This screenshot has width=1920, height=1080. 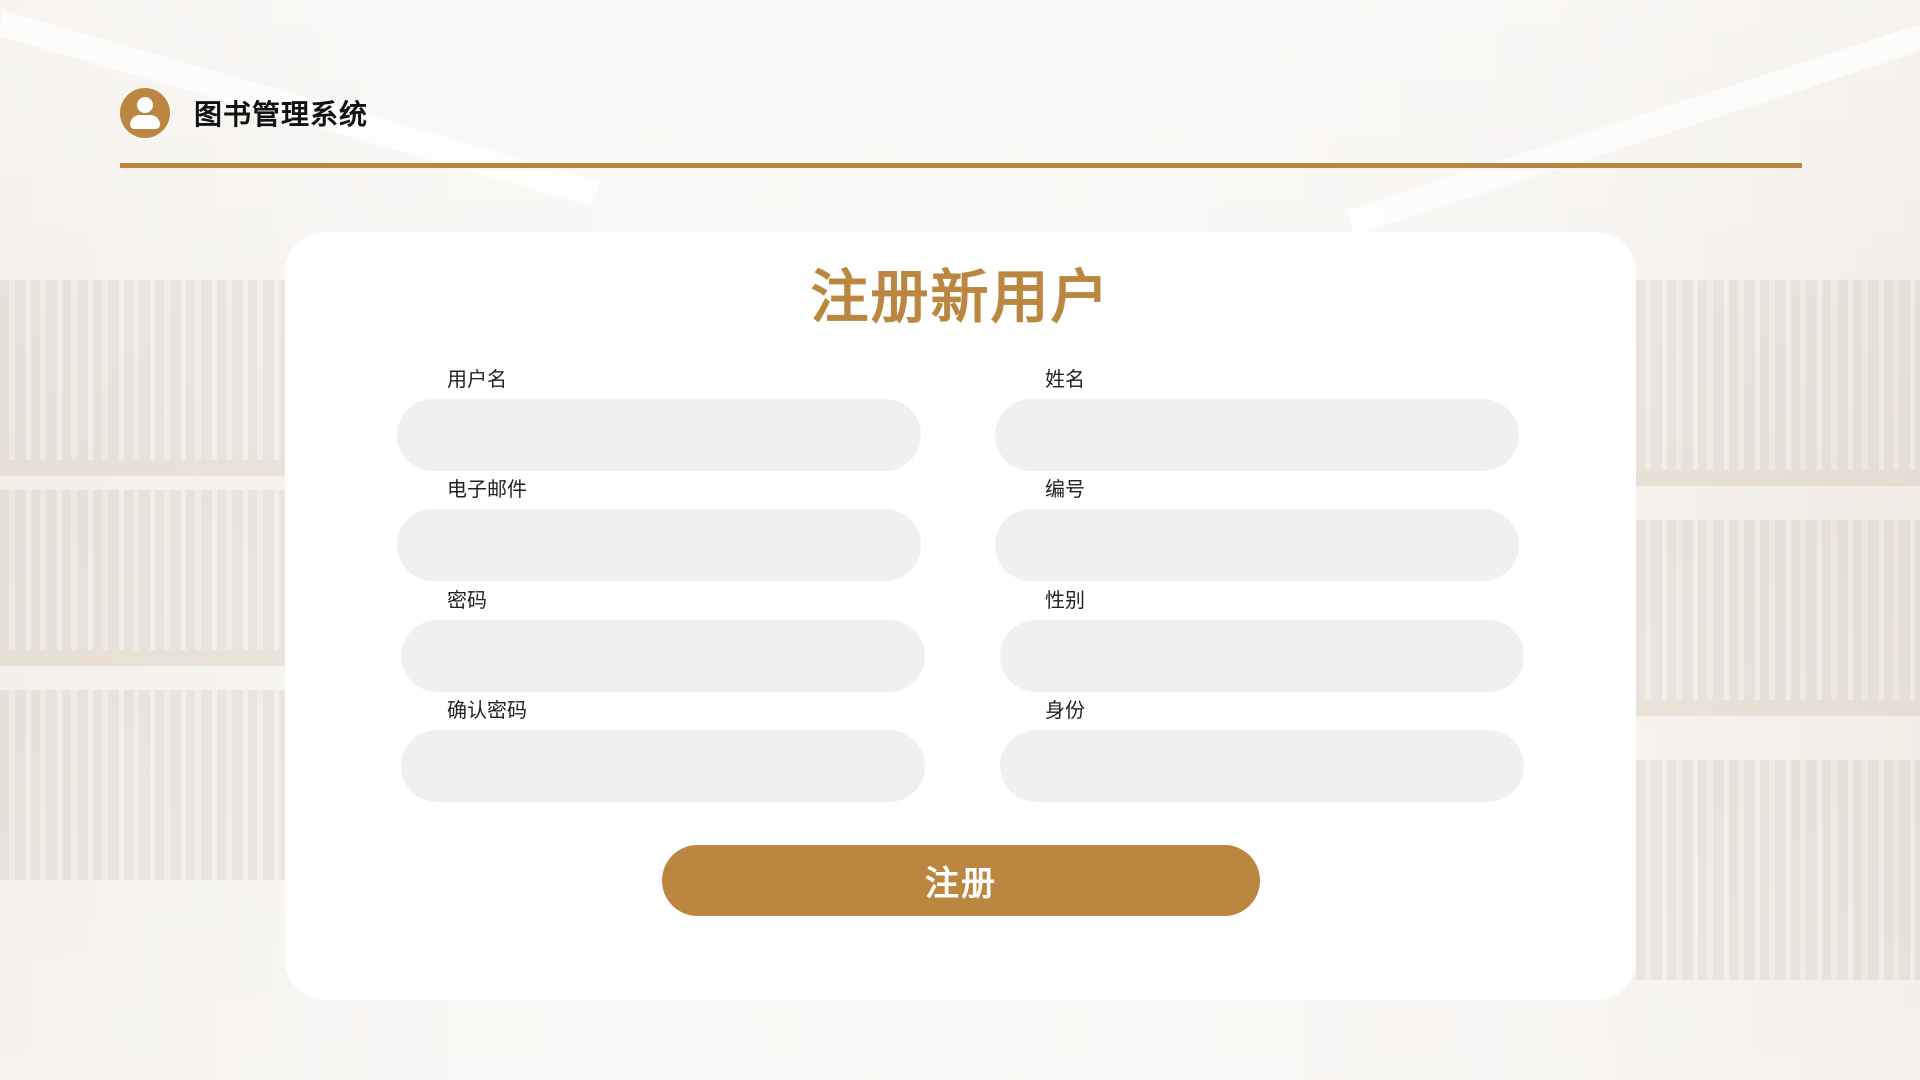 I want to click on name-field, so click(x=1257, y=435).